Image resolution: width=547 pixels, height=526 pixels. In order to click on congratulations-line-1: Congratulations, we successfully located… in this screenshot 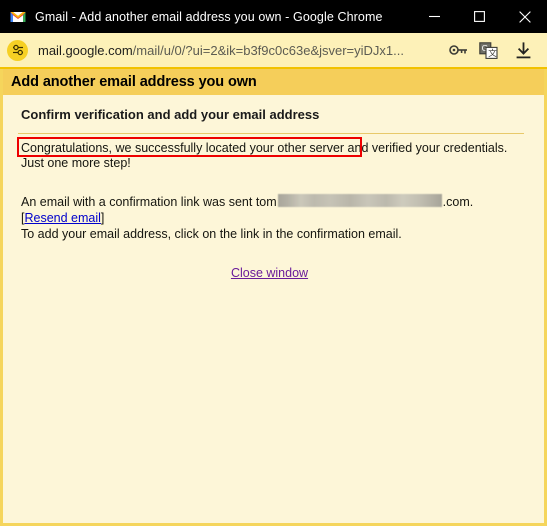, I will do `click(276, 148)`.